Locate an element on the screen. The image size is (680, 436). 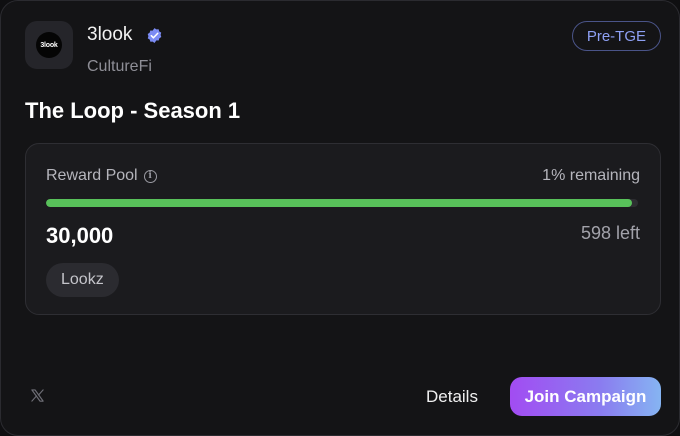
join-campaign-button: Join Campaign is located at coordinates (585, 396).